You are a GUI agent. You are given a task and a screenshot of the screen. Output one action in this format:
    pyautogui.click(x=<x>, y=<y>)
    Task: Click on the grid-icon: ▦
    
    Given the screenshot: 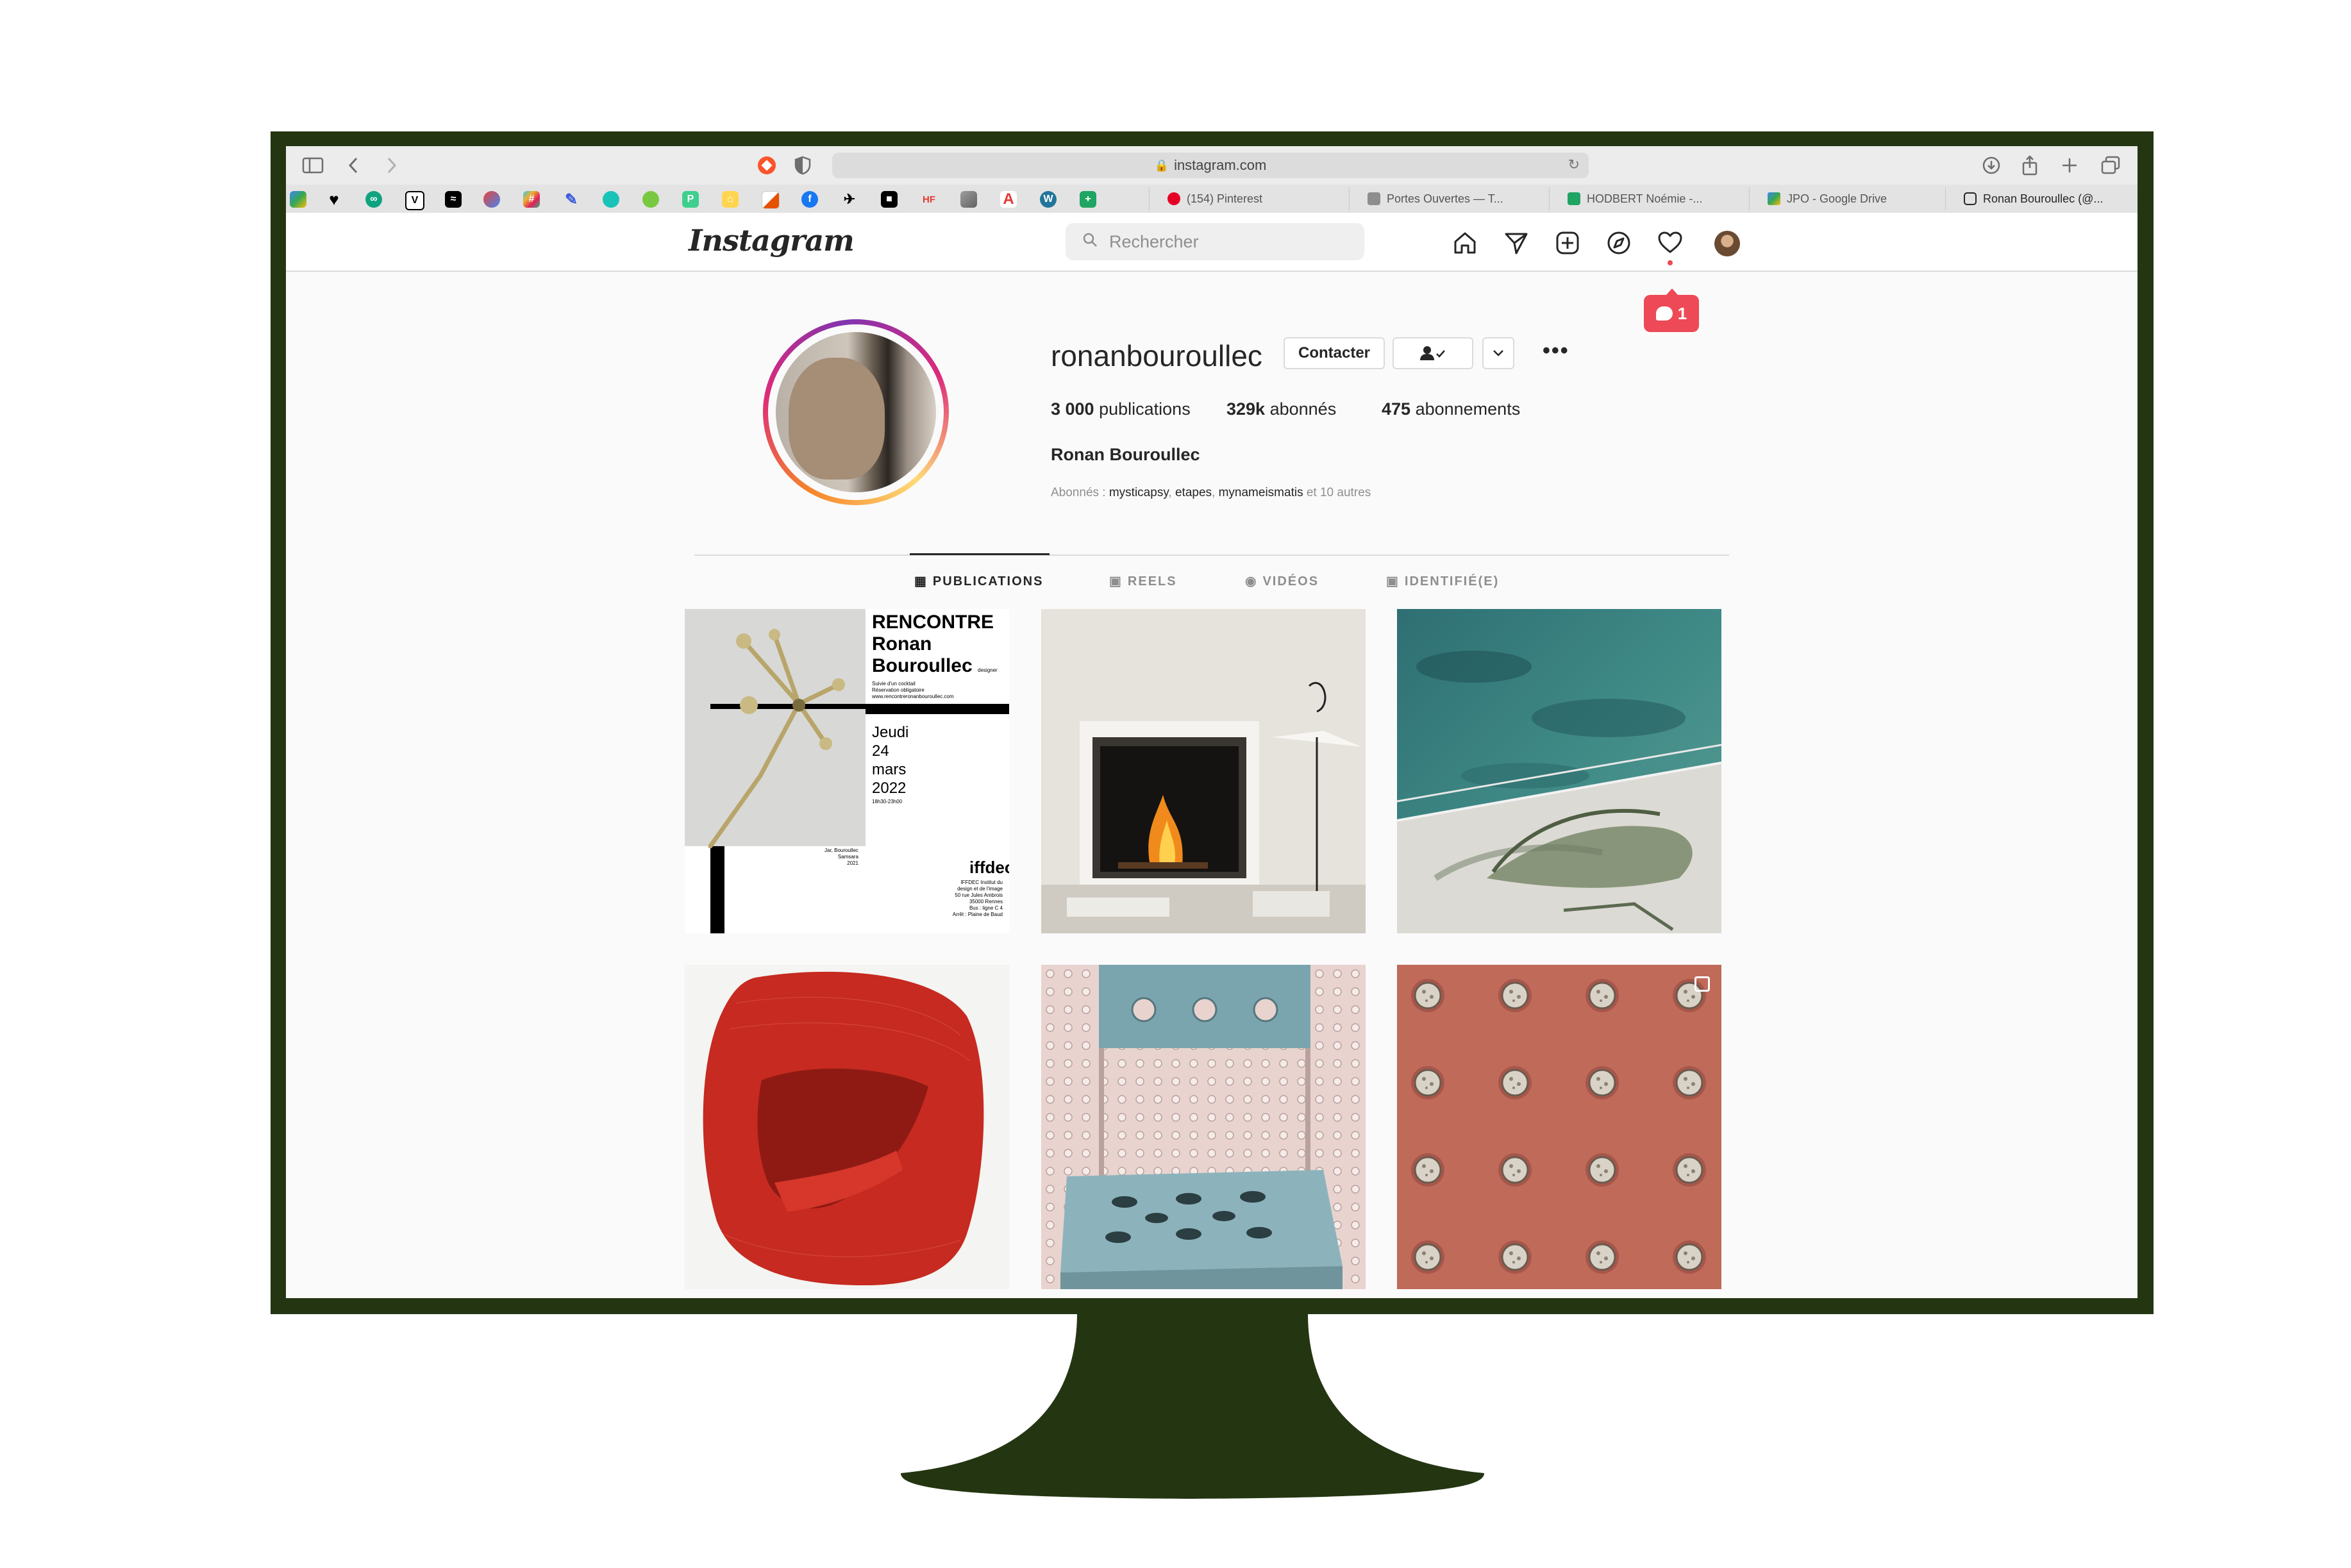 What is the action you would take?
    pyautogui.click(x=921, y=581)
    